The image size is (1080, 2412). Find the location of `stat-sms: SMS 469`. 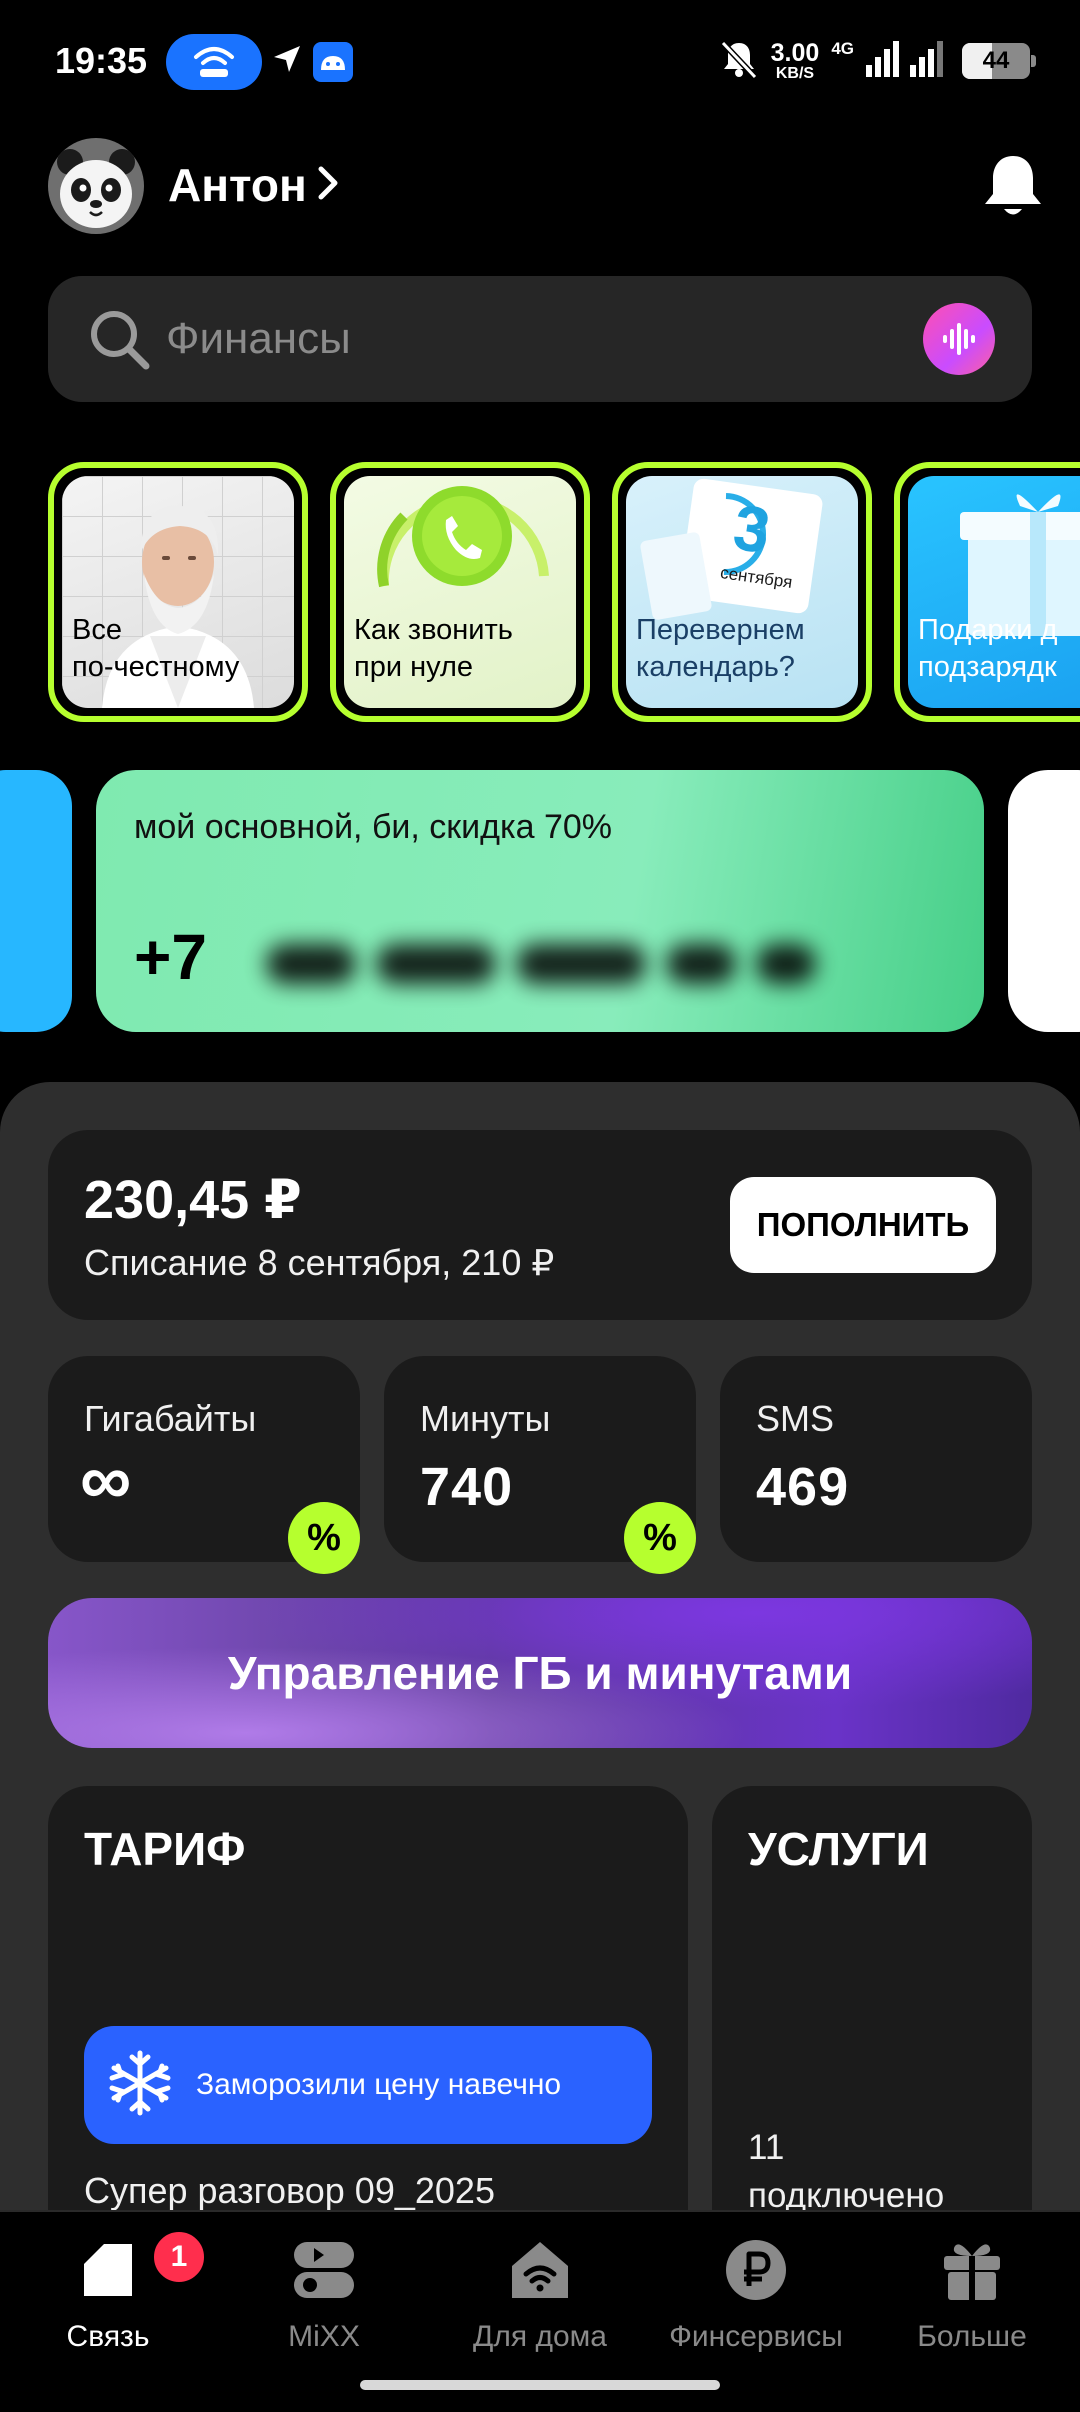

stat-sms: SMS 469 is located at coordinates (876, 1459).